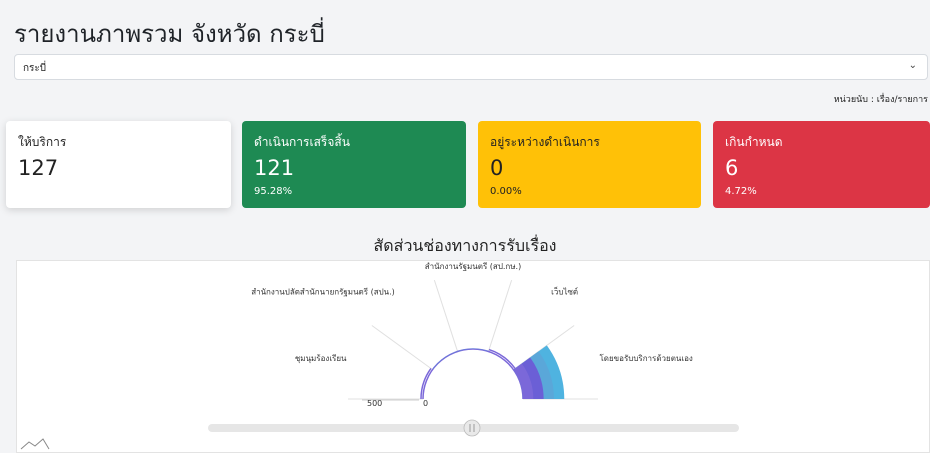 Image resolution: width=930 pixels, height=453 pixels. I want to click on chart-category-label: โดยขอรับบริการด้วยตนเอง, so click(645, 358).